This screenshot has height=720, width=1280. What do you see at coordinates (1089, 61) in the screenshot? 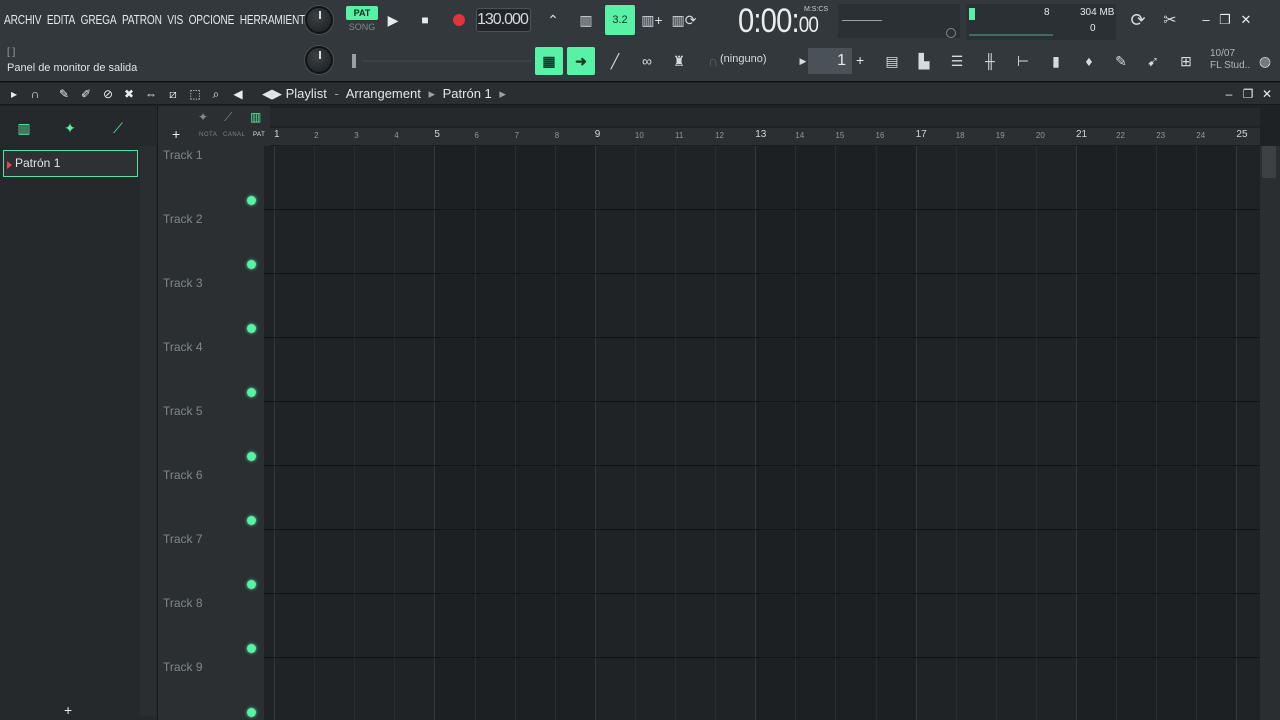
I see `plugin-icon: ♦` at bounding box center [1089, 61].